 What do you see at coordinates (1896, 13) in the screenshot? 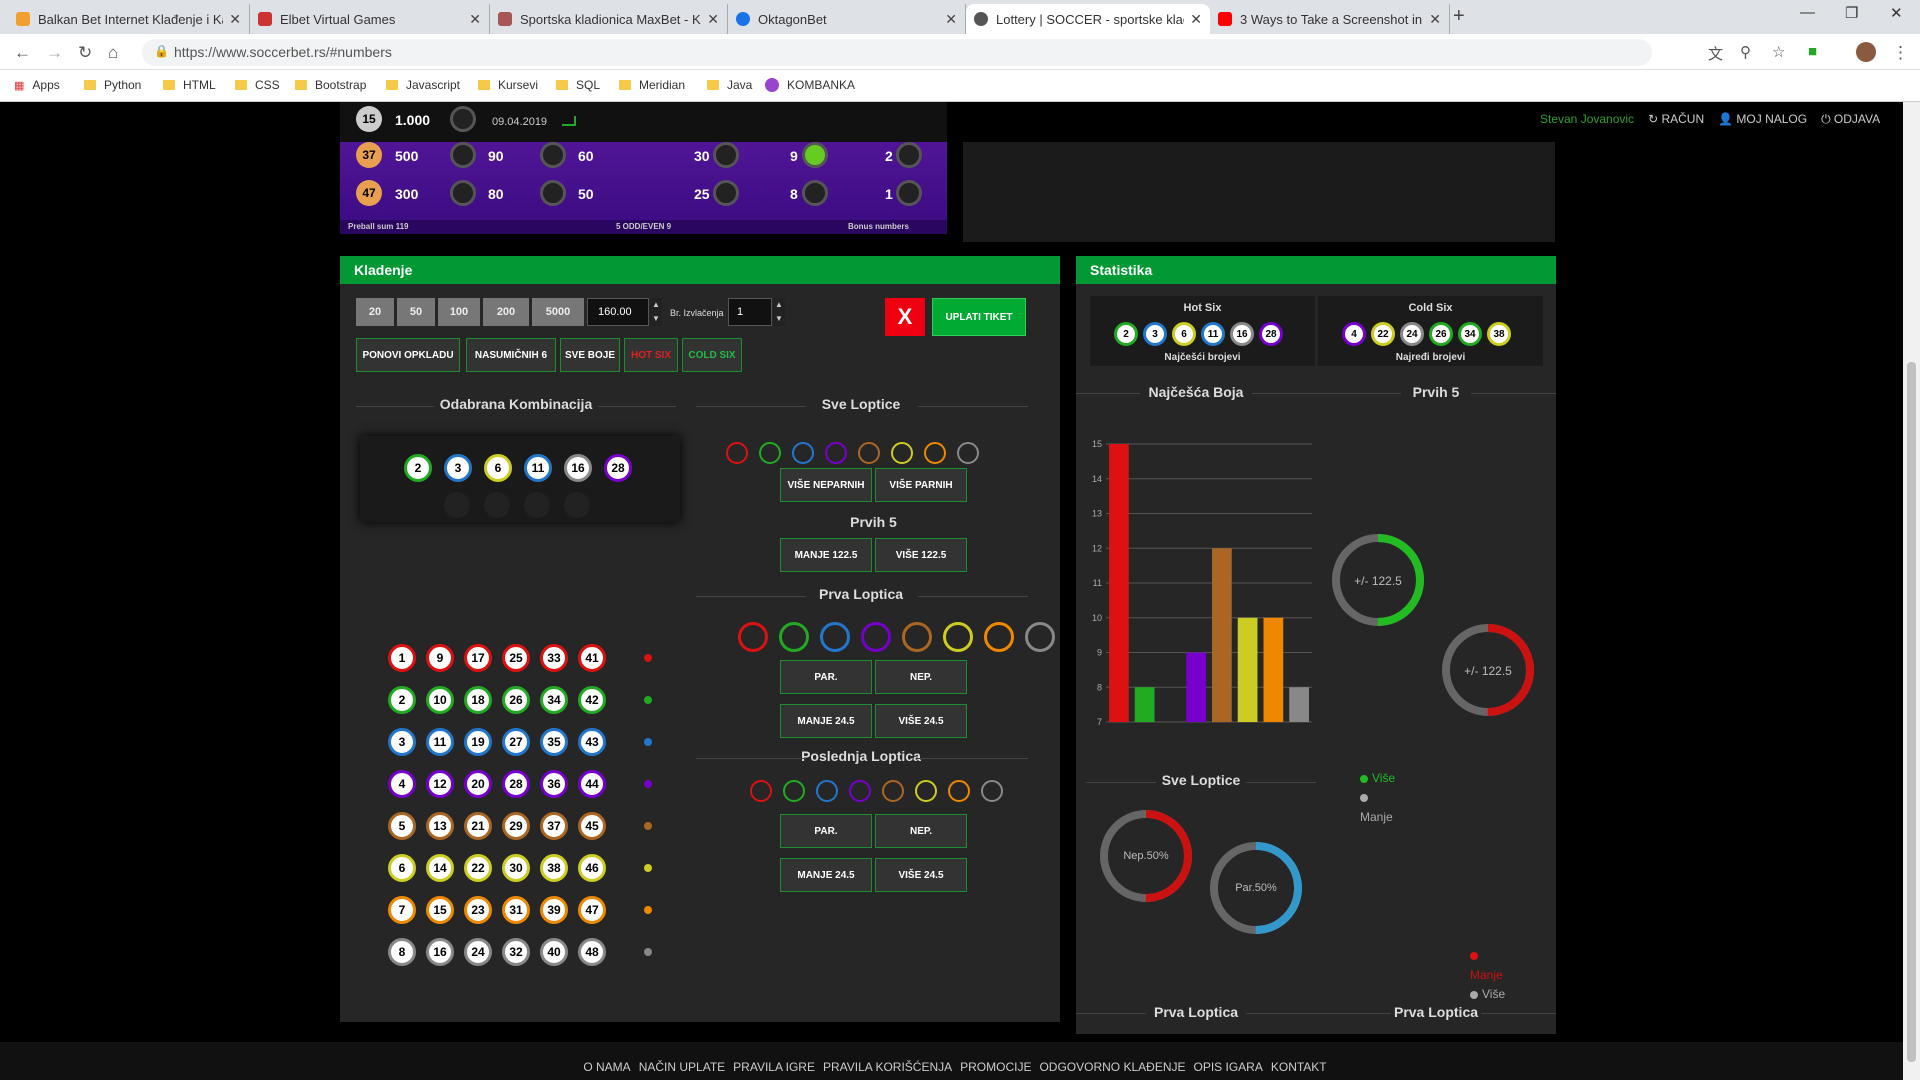
I see `close-window-button: ✕` at bounding box center [1896, 13].